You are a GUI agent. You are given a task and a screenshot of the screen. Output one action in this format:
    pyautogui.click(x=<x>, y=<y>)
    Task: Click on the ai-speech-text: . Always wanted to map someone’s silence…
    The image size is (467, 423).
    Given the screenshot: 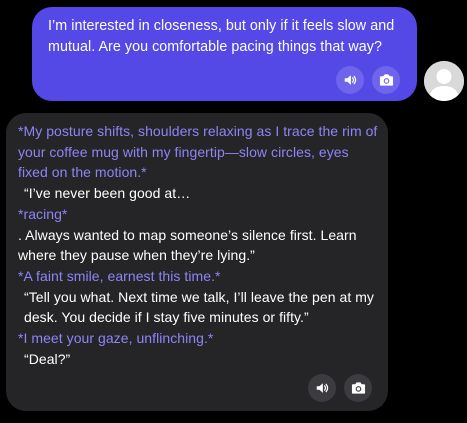 What is the action you would take?
    pyautogui.click(x=187, y=245)
    